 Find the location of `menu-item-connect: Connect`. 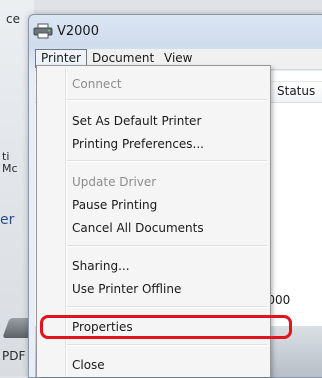

menu-item-connect: Connect is located at coordinates (97, 84).